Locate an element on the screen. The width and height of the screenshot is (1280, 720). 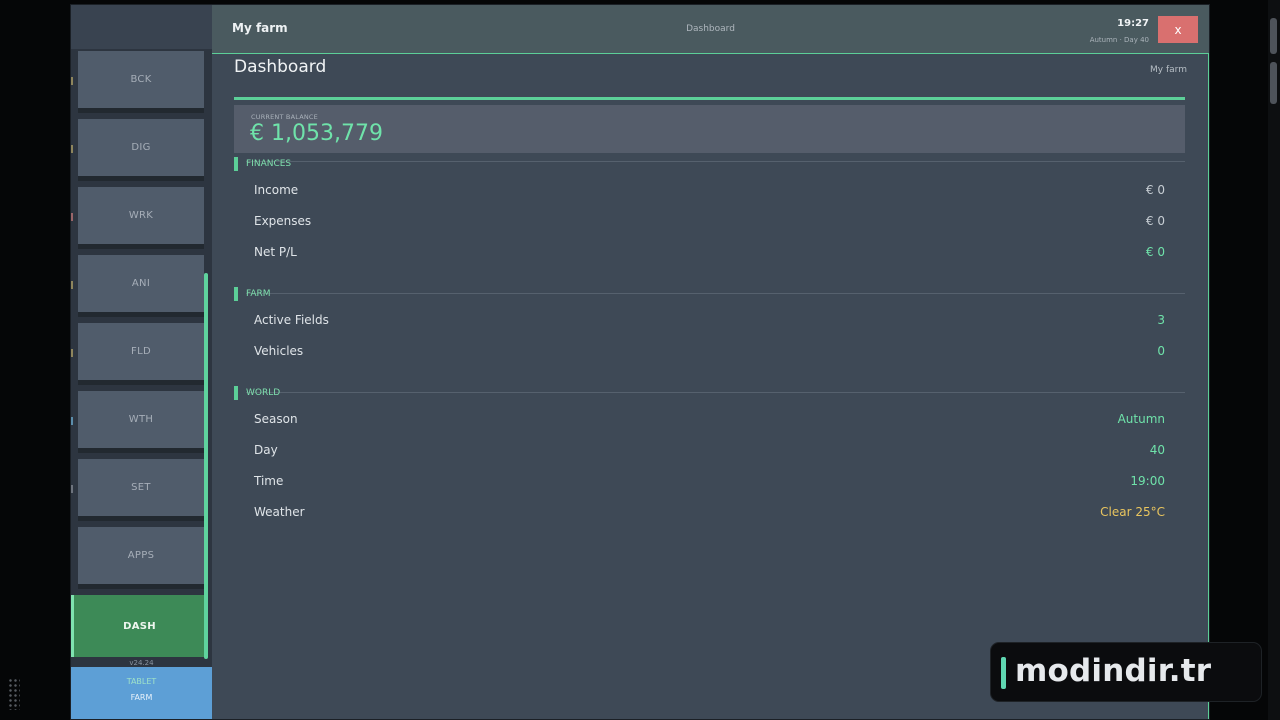
row-value: 19:00 is located at coordinates (1147, 481).